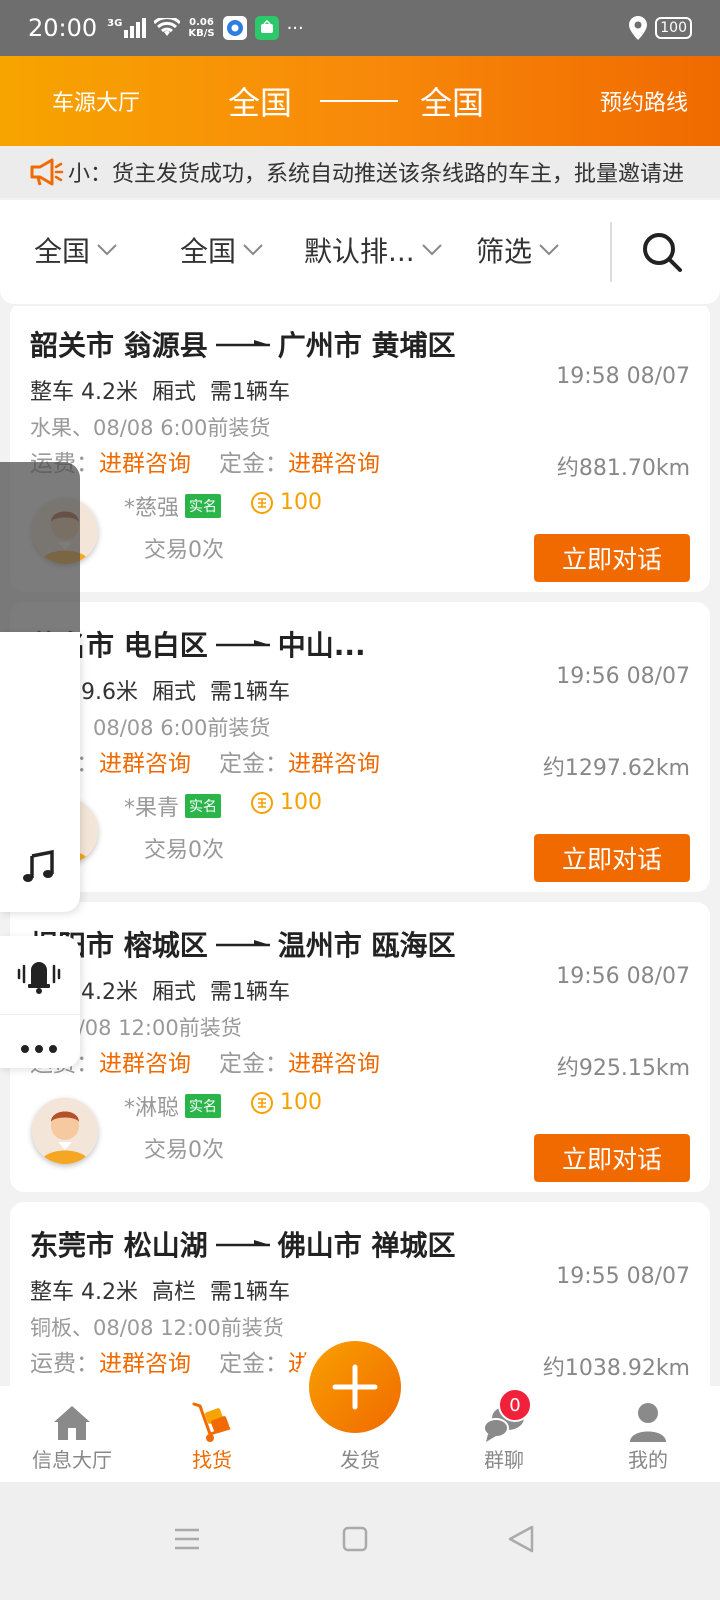 The image size is (720, 1600). Describe the element at coordinates (72, 1460) in the screenshot. I see `nav-label: 信息大厅` at that location.